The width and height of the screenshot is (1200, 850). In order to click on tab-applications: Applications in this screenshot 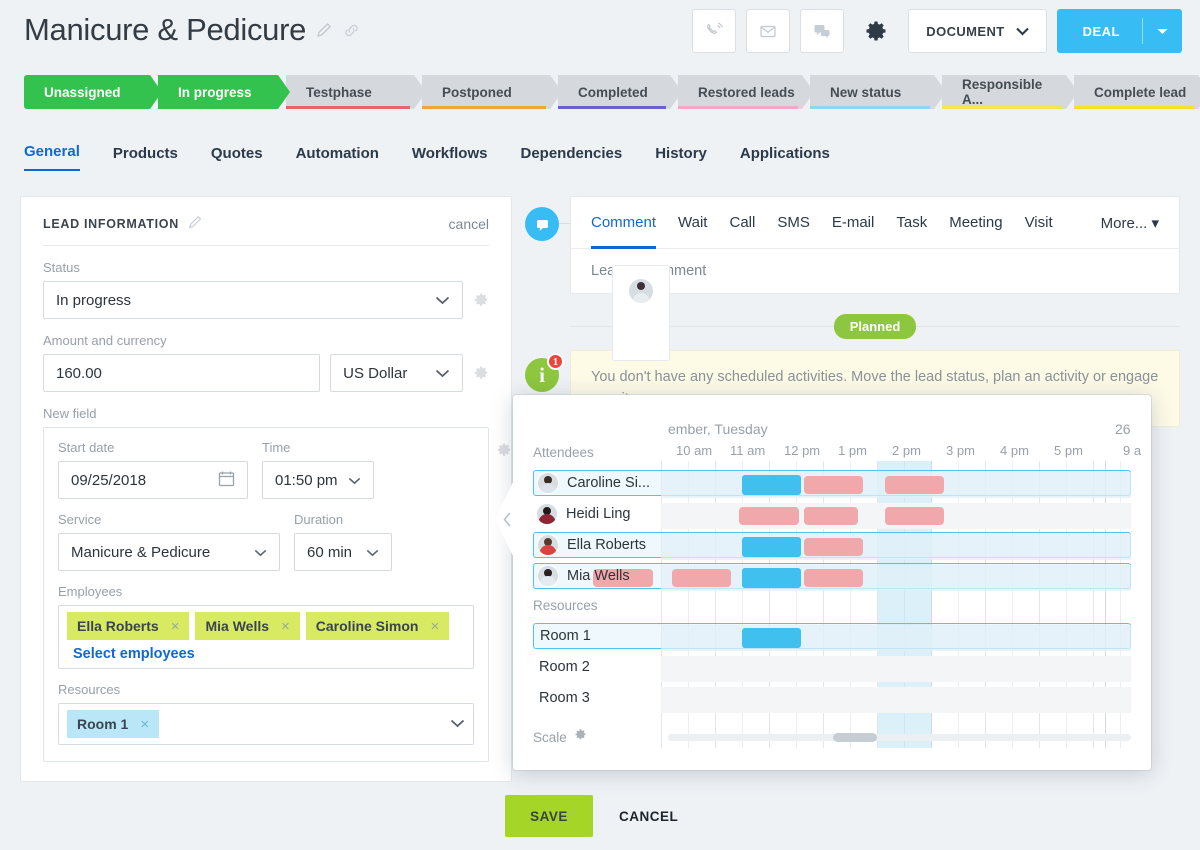, I will do `click(785, 158)`.